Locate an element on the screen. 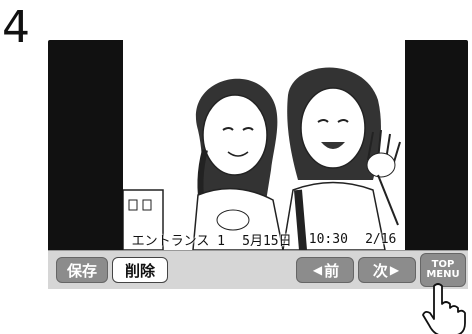 The width and height of the screenshot is (472, 334). next-button: 次 ▶ is located at coordinates (387, 270).